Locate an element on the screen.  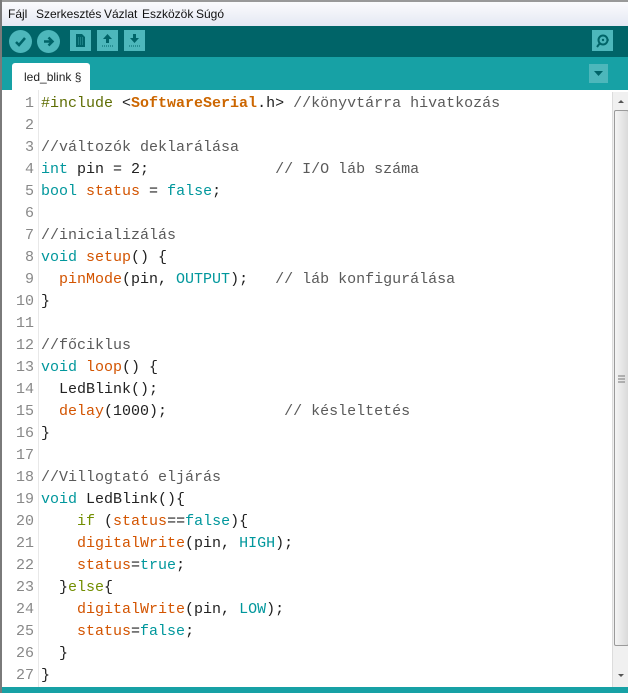
upload-button is located at coordinates (48, 41).